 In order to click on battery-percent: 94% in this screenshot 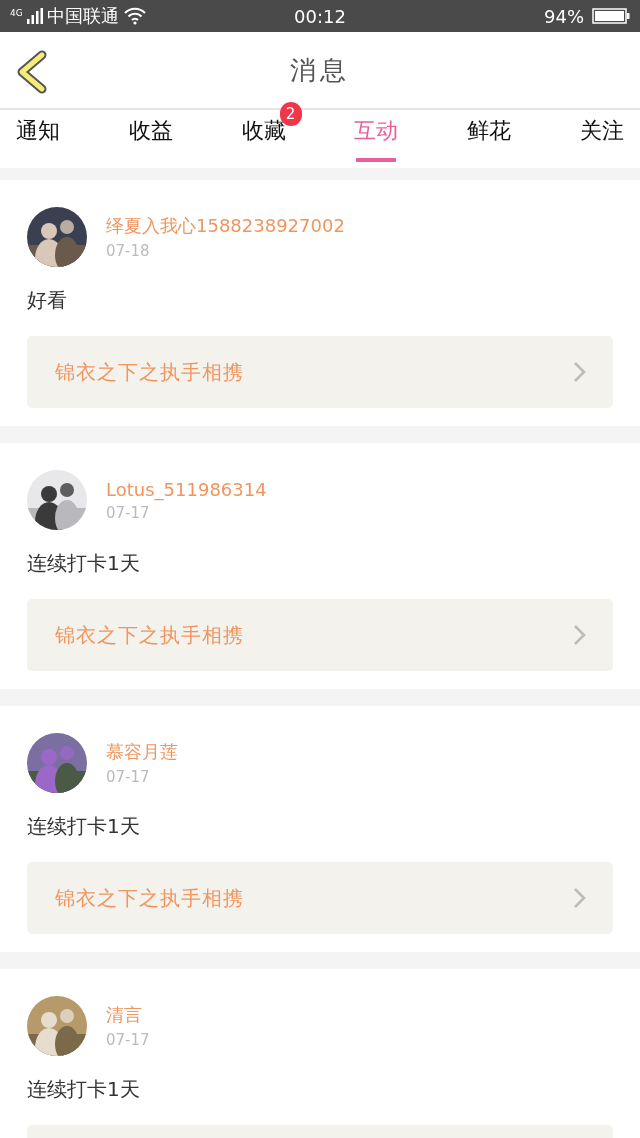, I will do `click(564, 16)`.